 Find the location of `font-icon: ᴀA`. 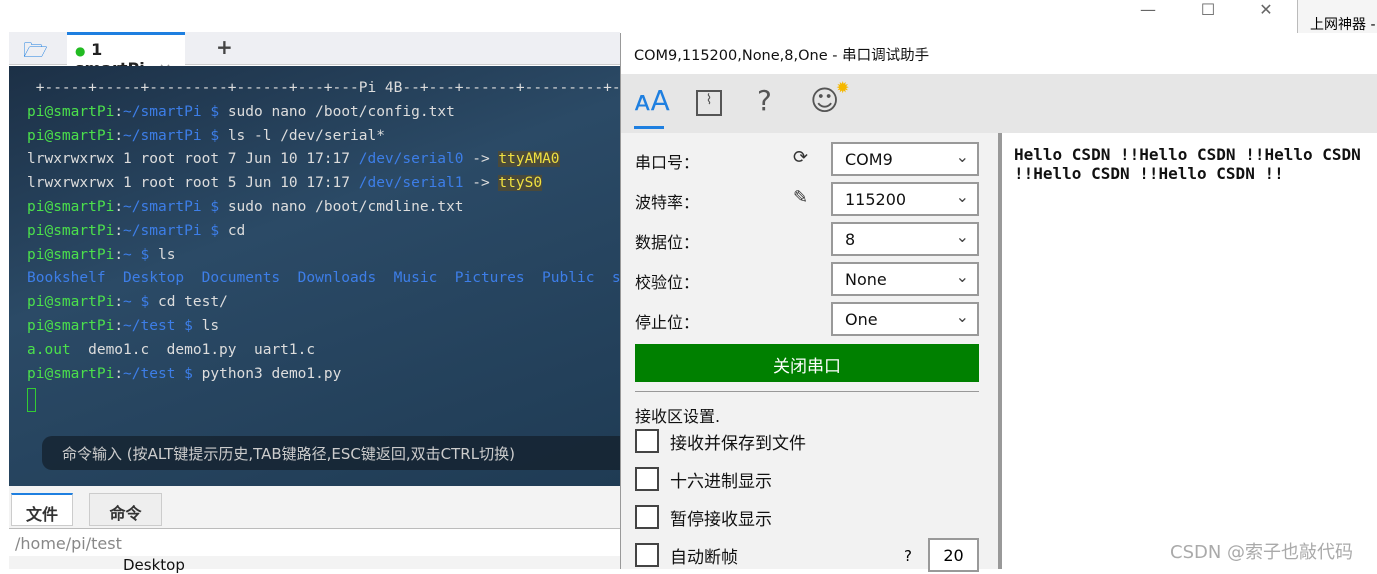

font-icon: ᴀA is located at coordinates (652, 100).